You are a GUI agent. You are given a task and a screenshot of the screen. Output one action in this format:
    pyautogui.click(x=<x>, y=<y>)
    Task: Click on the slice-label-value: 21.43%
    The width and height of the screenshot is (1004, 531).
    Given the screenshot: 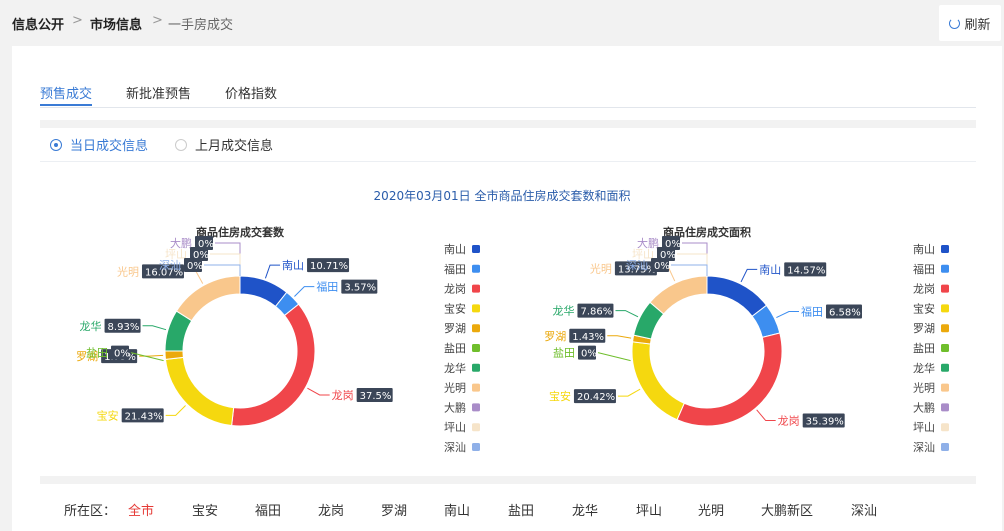 What is the action you would take?
    pyautogui.click(x=144, y=416)
    